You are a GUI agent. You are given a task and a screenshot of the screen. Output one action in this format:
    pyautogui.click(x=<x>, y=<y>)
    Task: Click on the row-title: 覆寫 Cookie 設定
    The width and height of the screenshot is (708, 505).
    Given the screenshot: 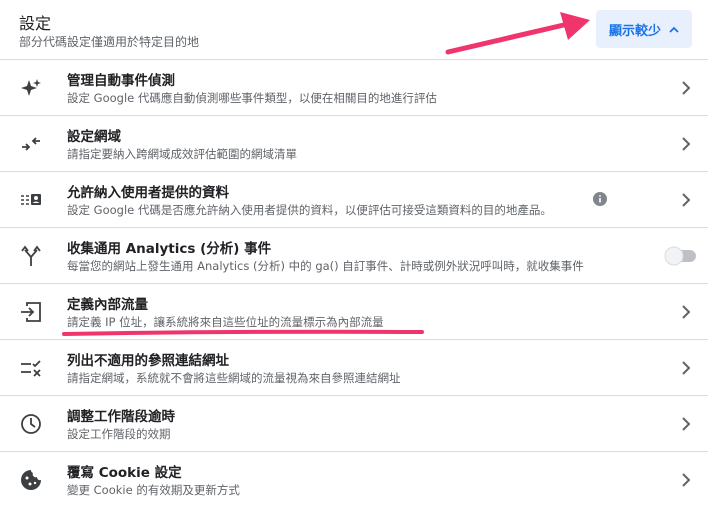 What is the action you would take?
    pyautogui.click(x=124, y=473)
    